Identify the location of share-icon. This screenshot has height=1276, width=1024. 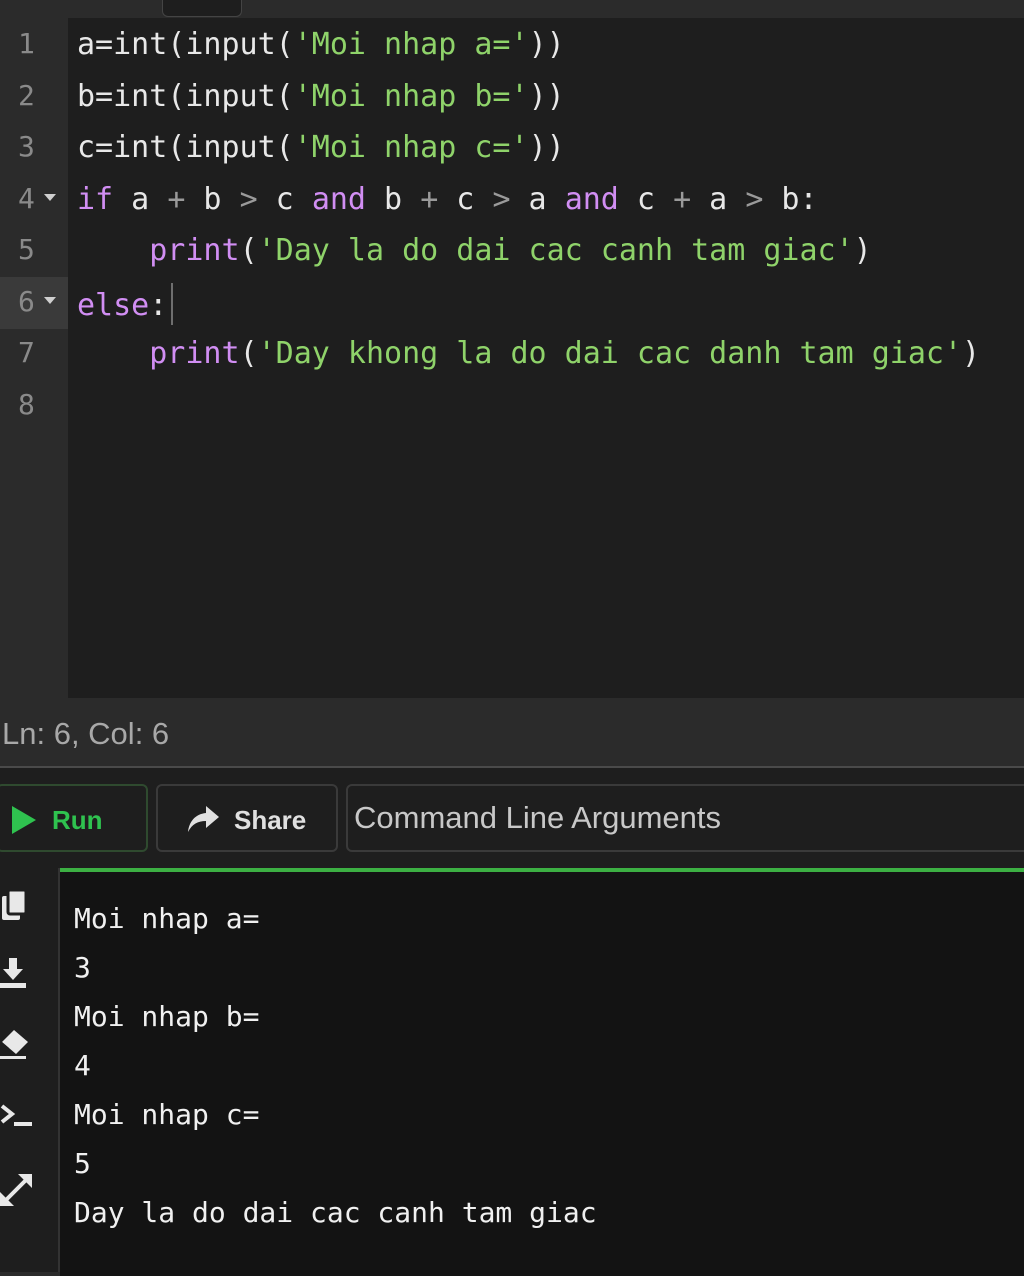
(203, 819).